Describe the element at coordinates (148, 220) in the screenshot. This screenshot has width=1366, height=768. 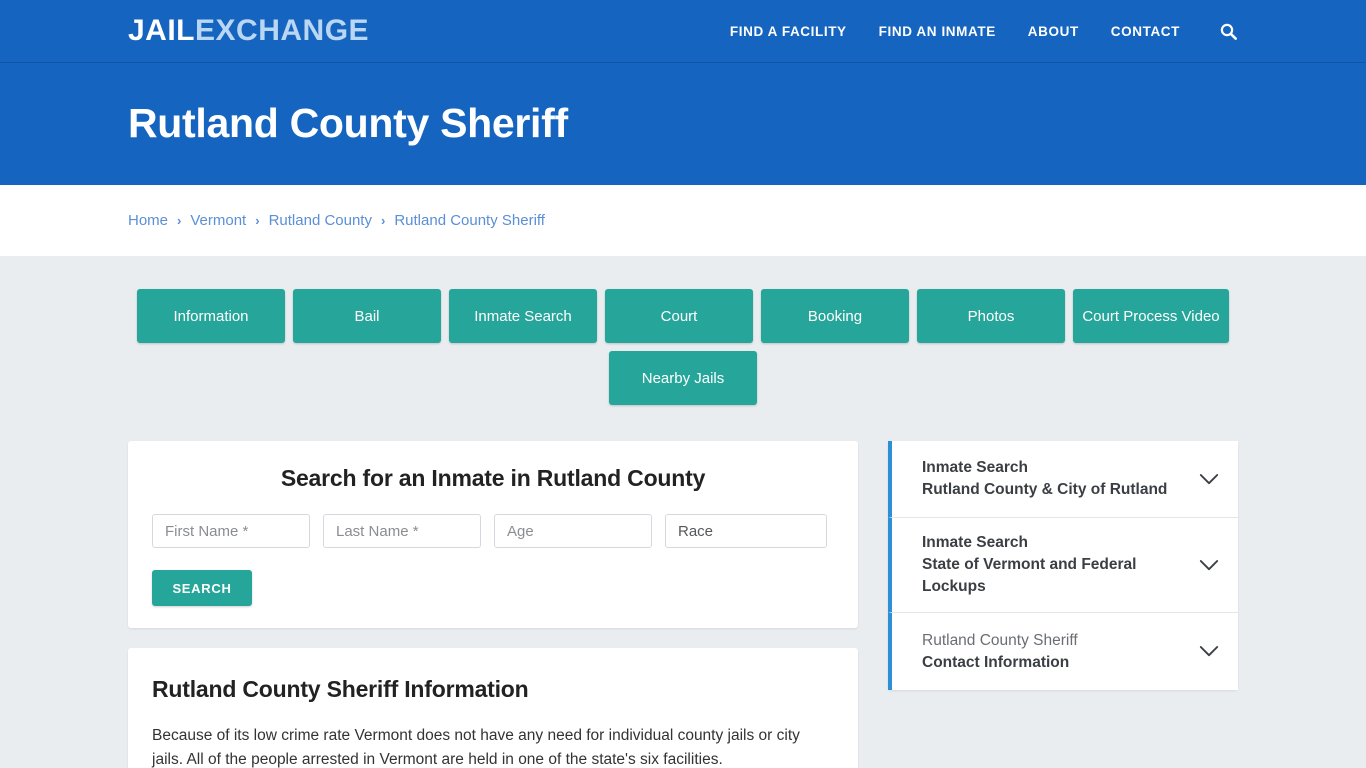
I see `breadcrumb-item-home: Home` at that location.